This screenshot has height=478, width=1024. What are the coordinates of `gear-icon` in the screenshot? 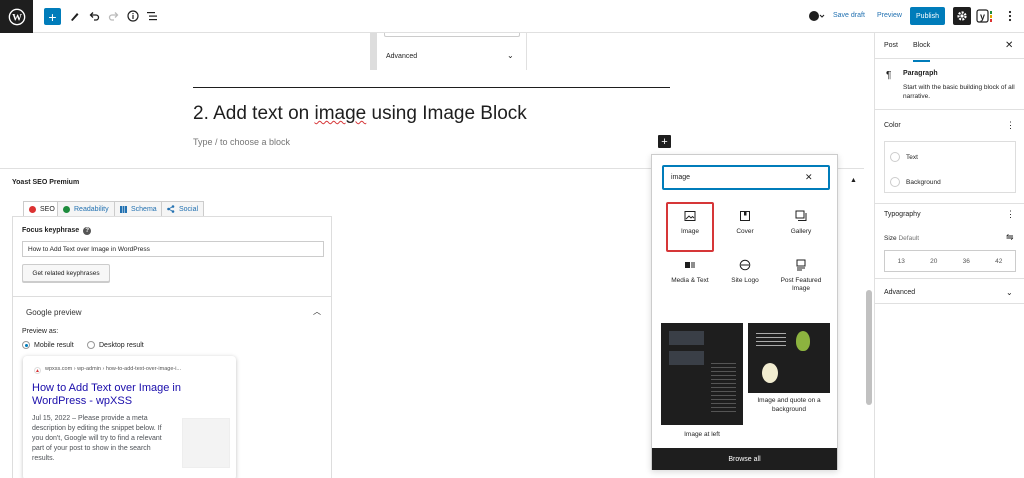 It's located at (962, 16).